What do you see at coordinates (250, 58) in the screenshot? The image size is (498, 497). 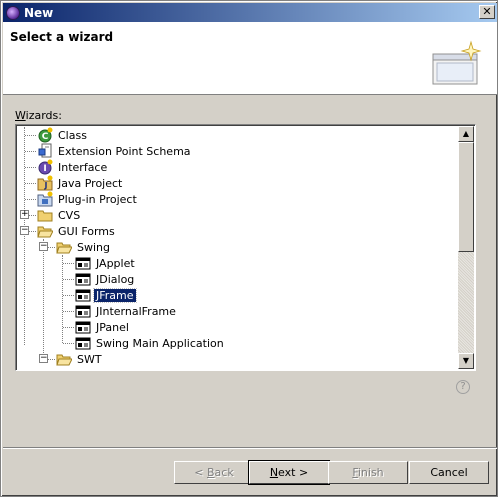 I see `wizard-header: Select a wizard` at bounding box center [250, 58].